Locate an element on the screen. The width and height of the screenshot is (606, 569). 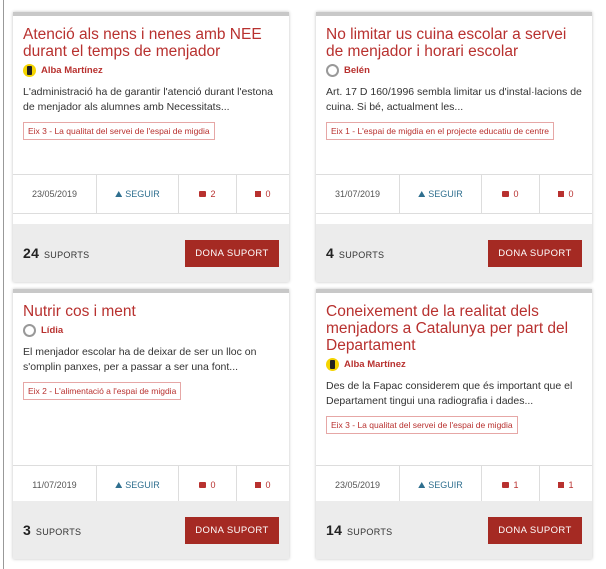
supports-count: 3 SUPORTS is located at coordinates (52, 530).